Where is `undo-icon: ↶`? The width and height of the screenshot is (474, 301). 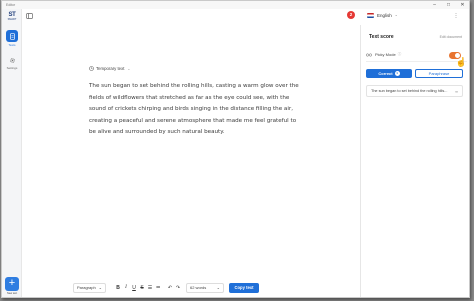 undo-icon: ↶ is located at coordinates (170, 288).